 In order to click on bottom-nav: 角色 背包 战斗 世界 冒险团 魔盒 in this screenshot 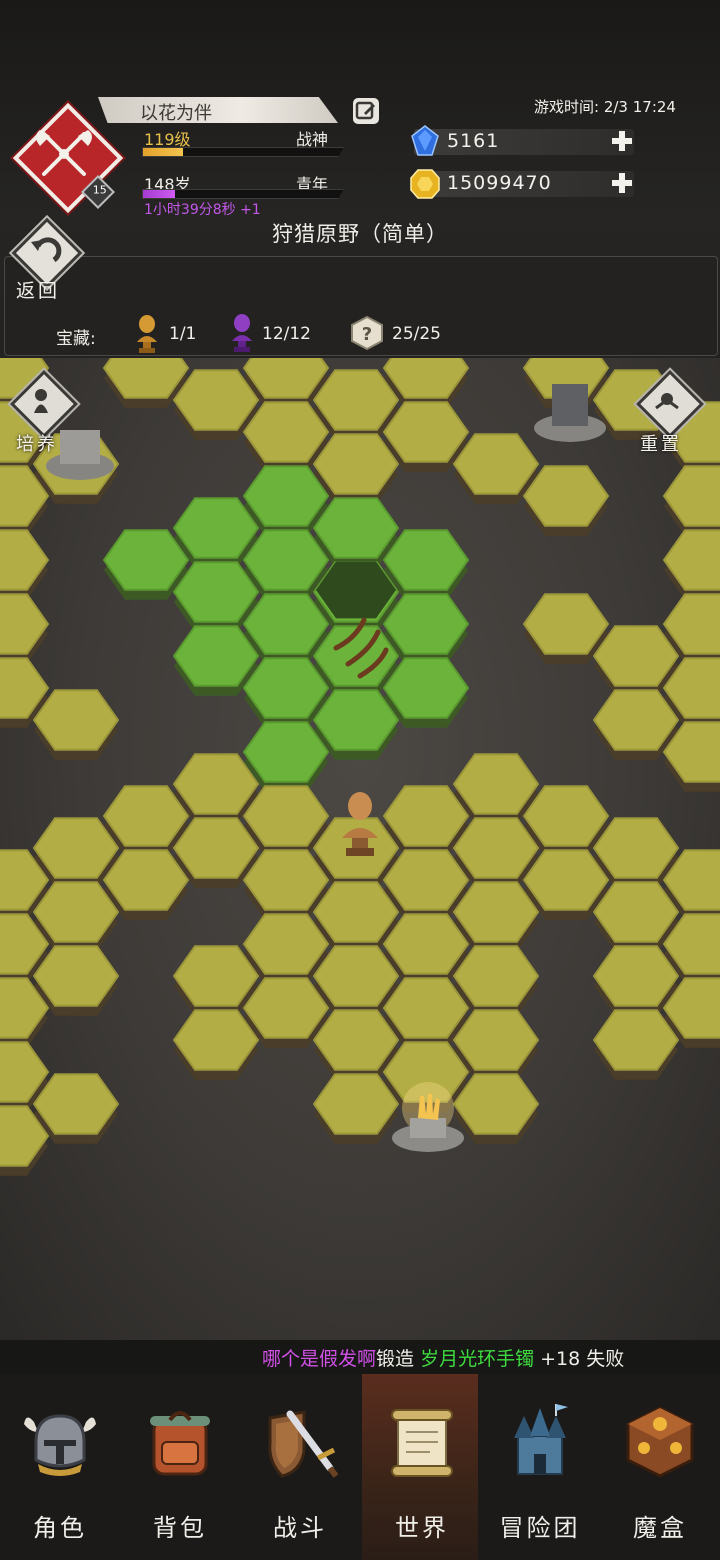, I will do `click(360, 1467)`.